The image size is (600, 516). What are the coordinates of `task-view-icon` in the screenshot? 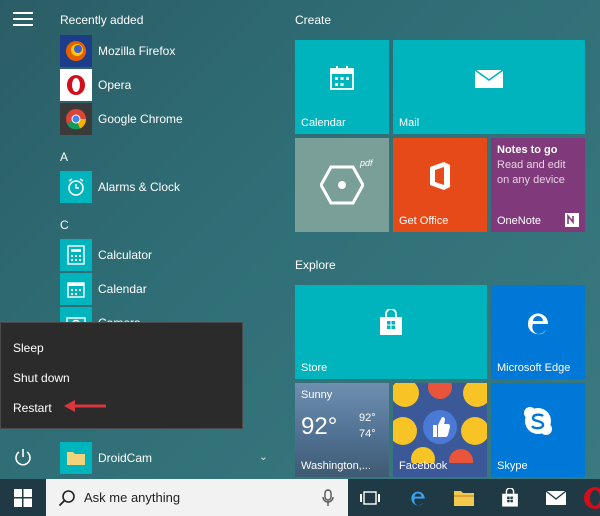 It's located at (370, 497).